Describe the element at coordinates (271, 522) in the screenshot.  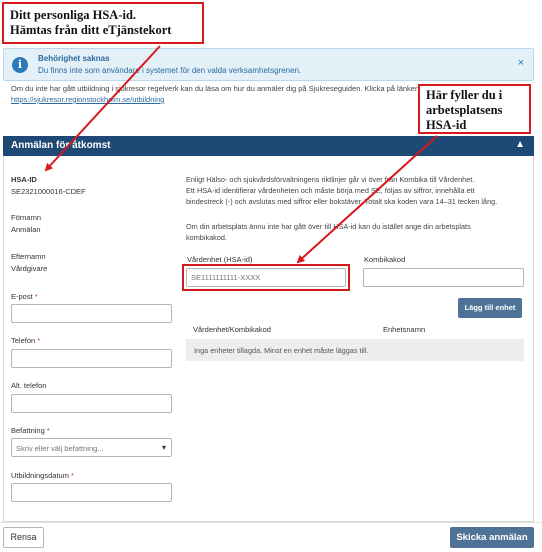
I see `footer-divider` at that location.